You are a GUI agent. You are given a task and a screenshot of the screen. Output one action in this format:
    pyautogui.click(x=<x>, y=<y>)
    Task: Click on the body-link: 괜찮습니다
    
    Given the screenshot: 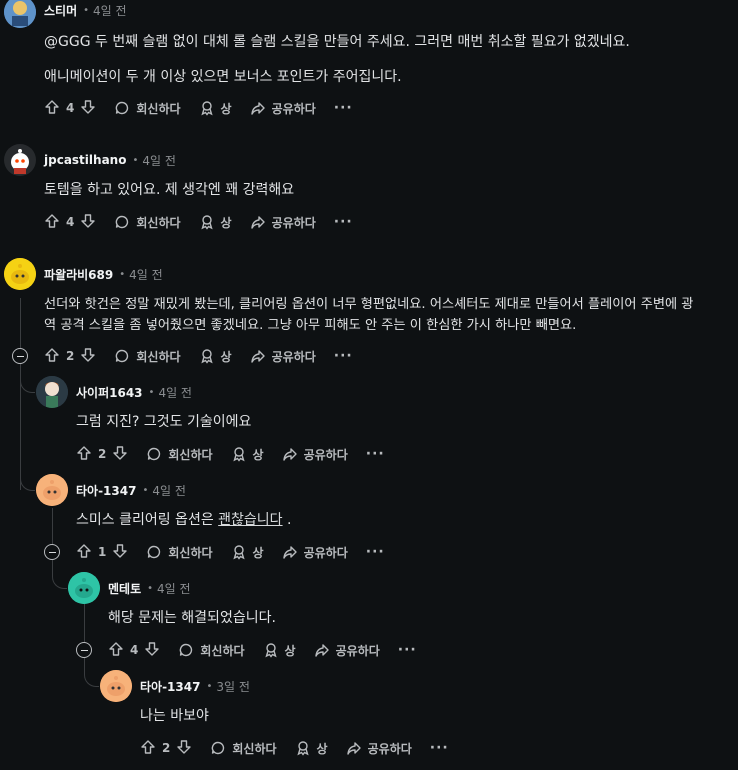 What is the action you would take?
    pyautogui.click(x=250, y=520)
    